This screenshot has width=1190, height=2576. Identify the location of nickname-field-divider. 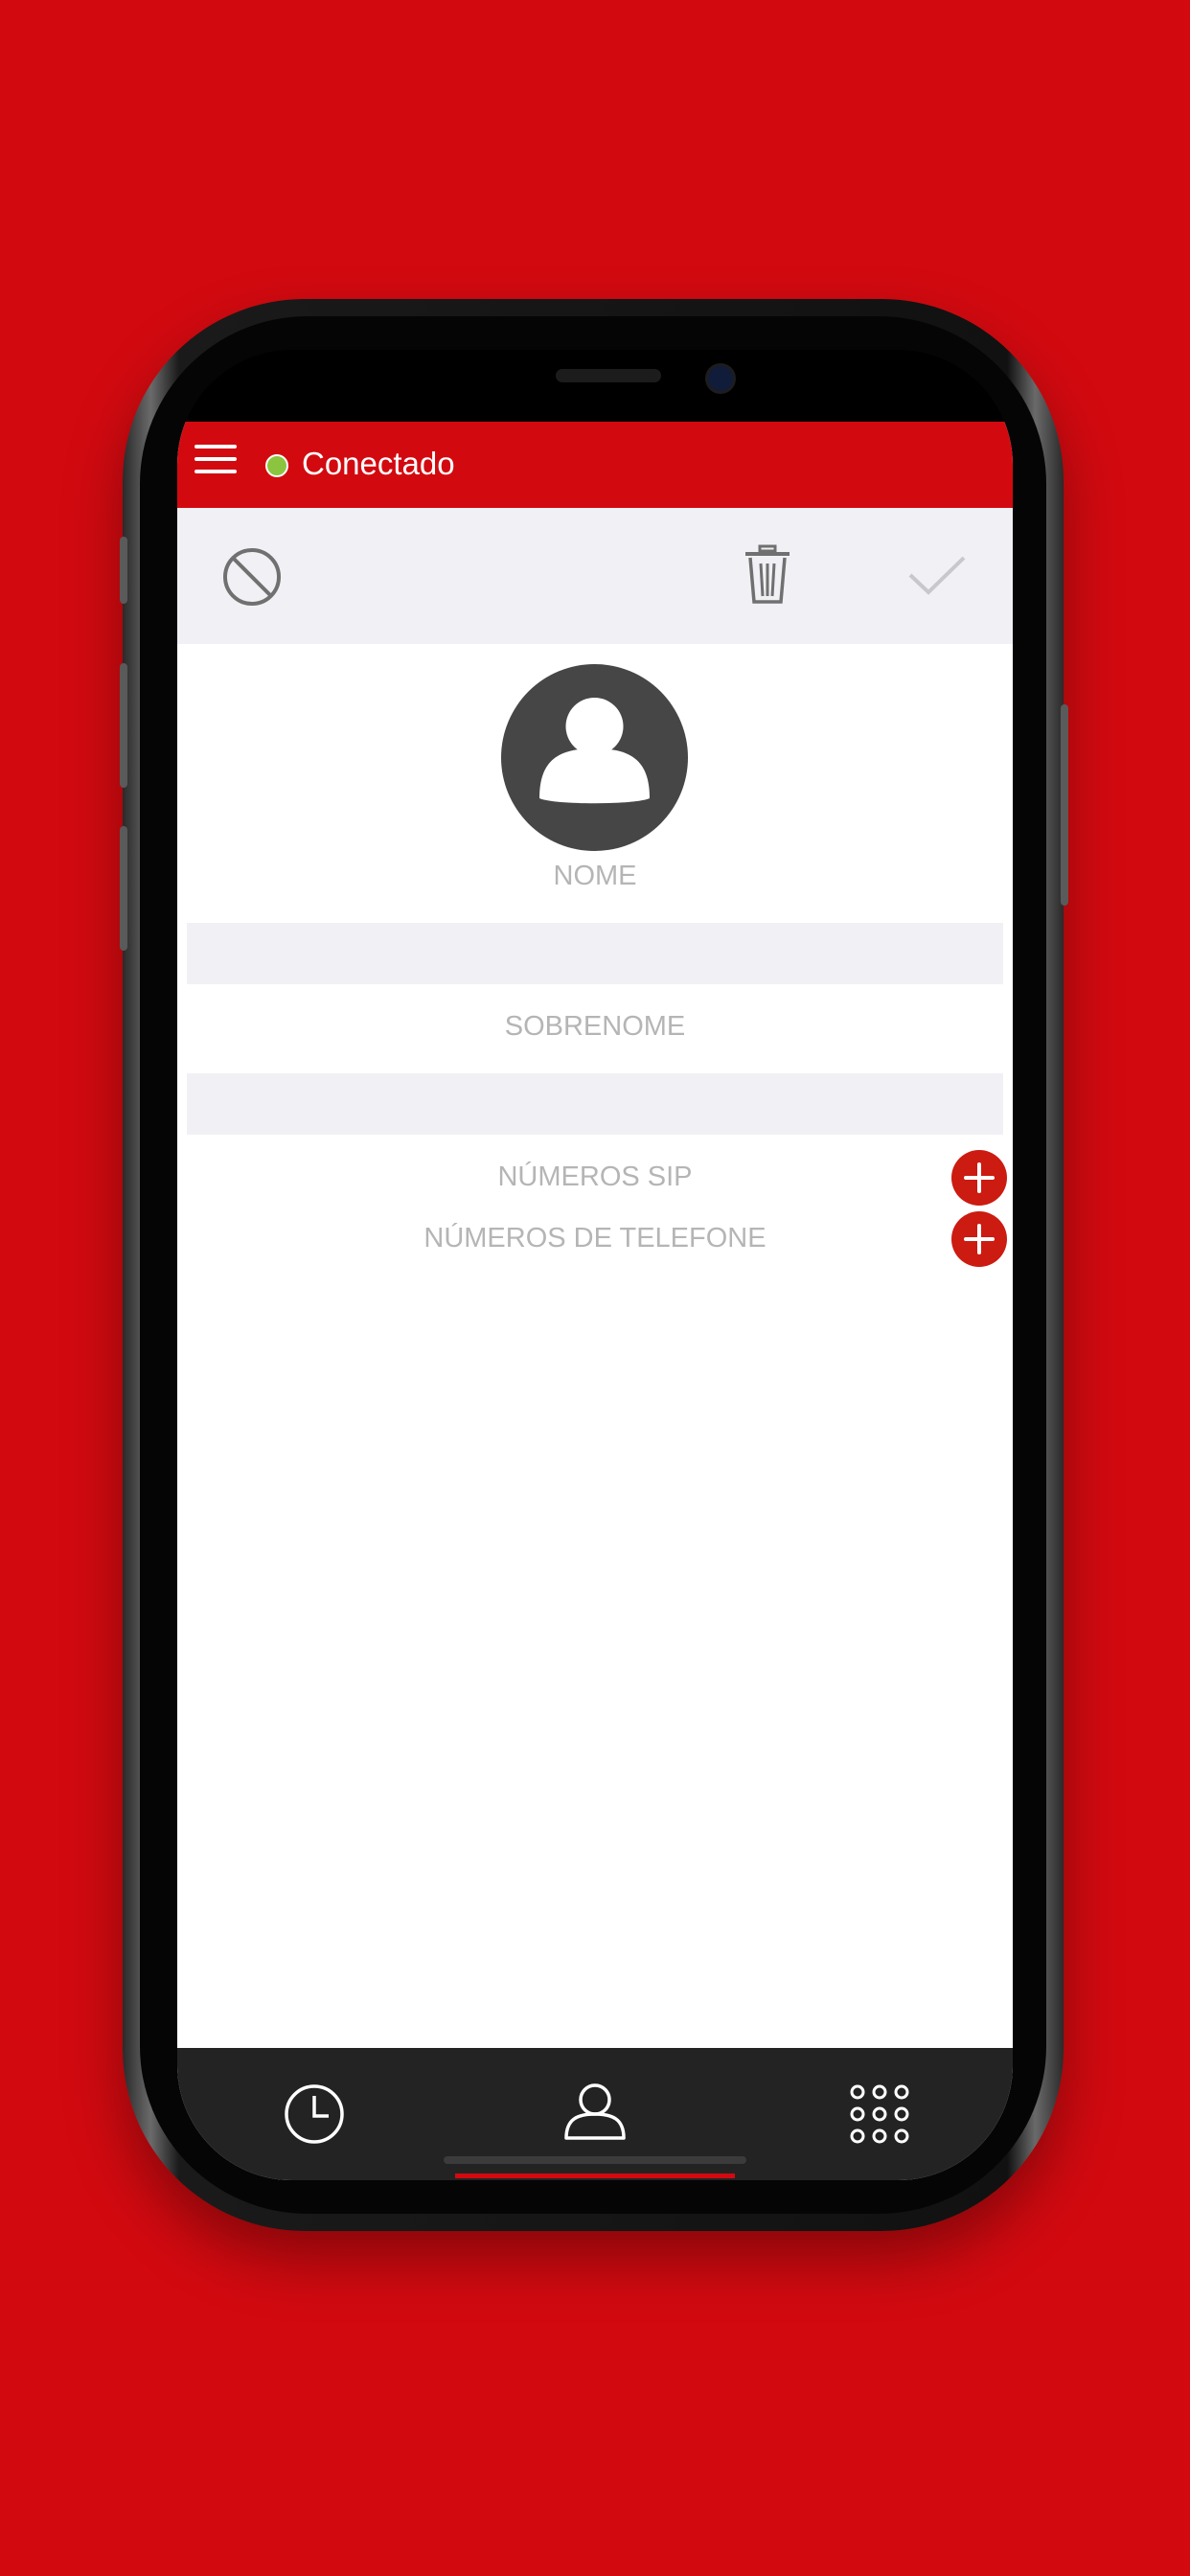
(595, 1104).